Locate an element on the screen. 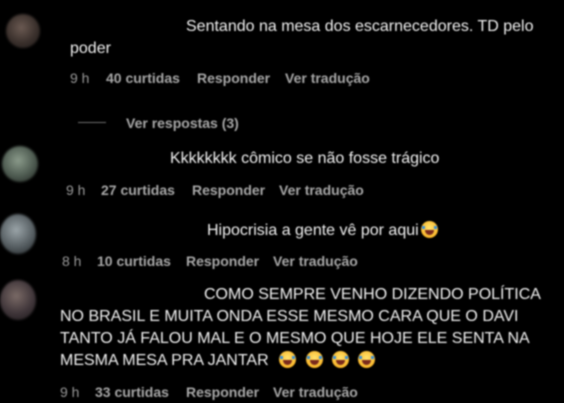 This screenshot has height=403, width=564. likes-count: 33 curtidas is located at coordinates (132, 392).